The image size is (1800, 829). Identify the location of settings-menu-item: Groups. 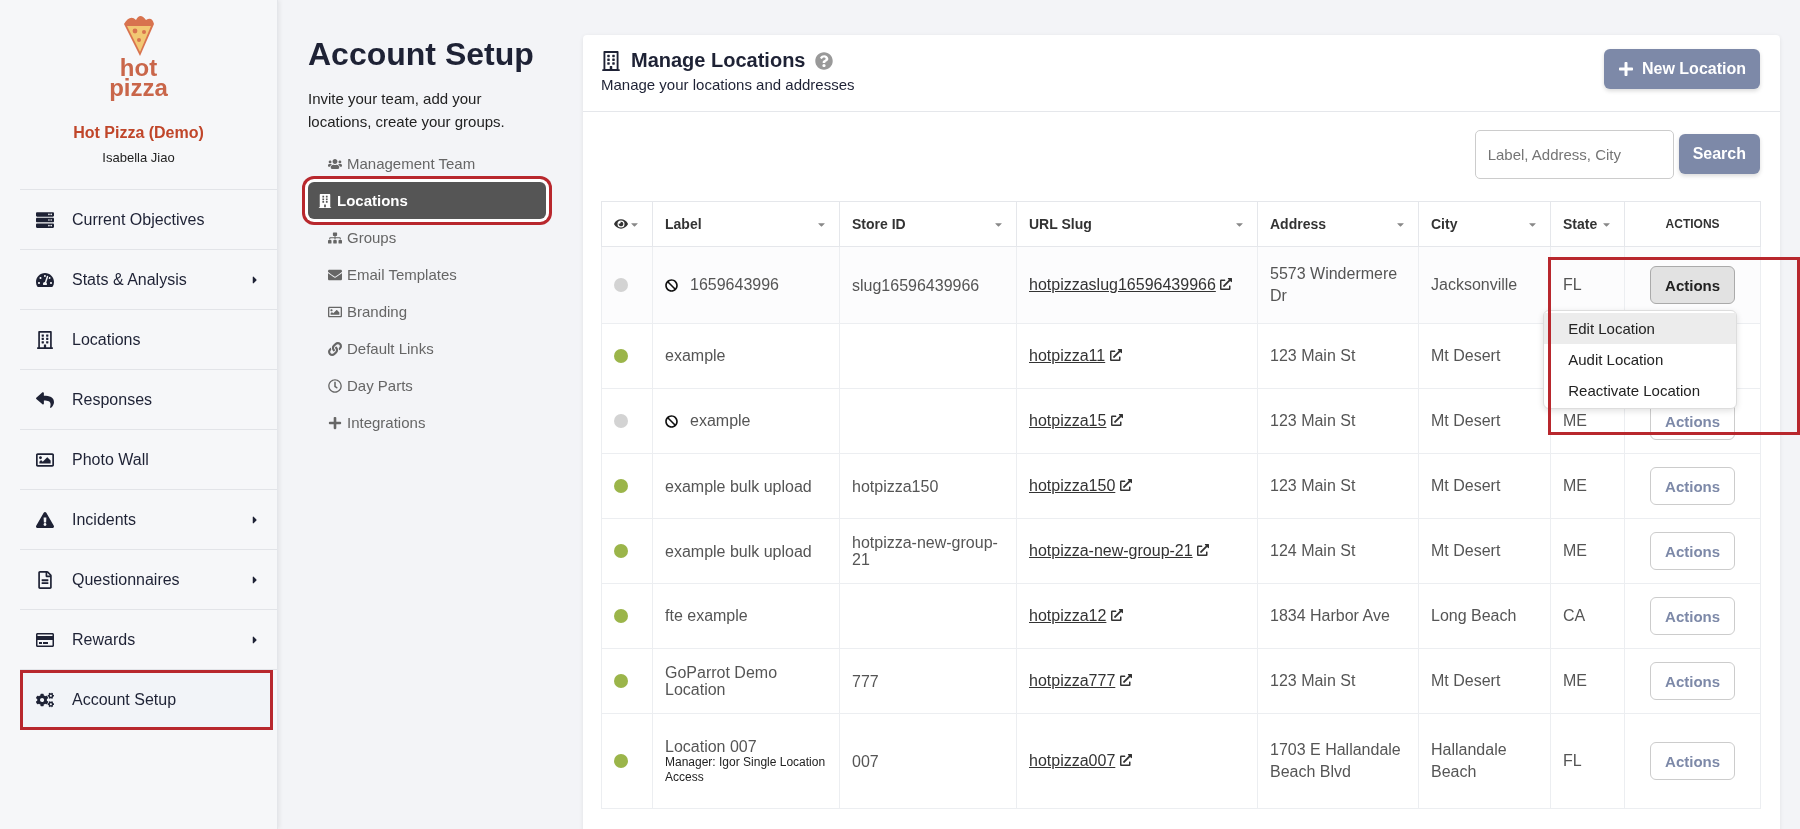
(432, 237).